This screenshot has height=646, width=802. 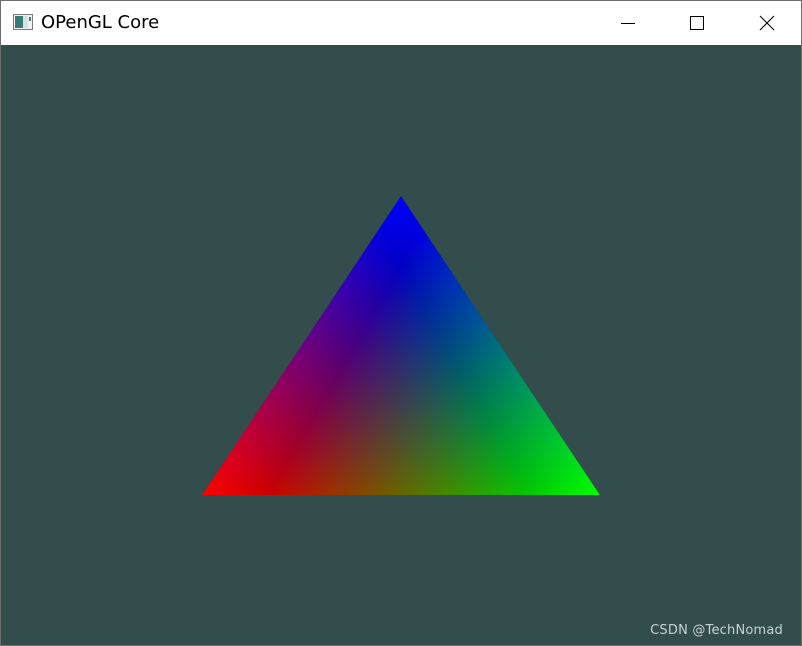 I want to click on watermark: CSDN @TechNomad, so click(x=716, y=630).